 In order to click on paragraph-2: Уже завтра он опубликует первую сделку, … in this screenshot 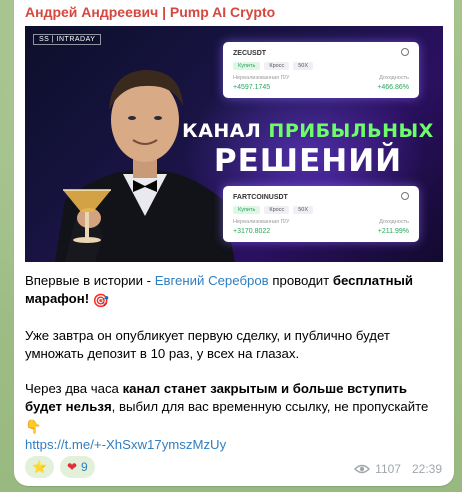, I will do `click(207, 344)`.